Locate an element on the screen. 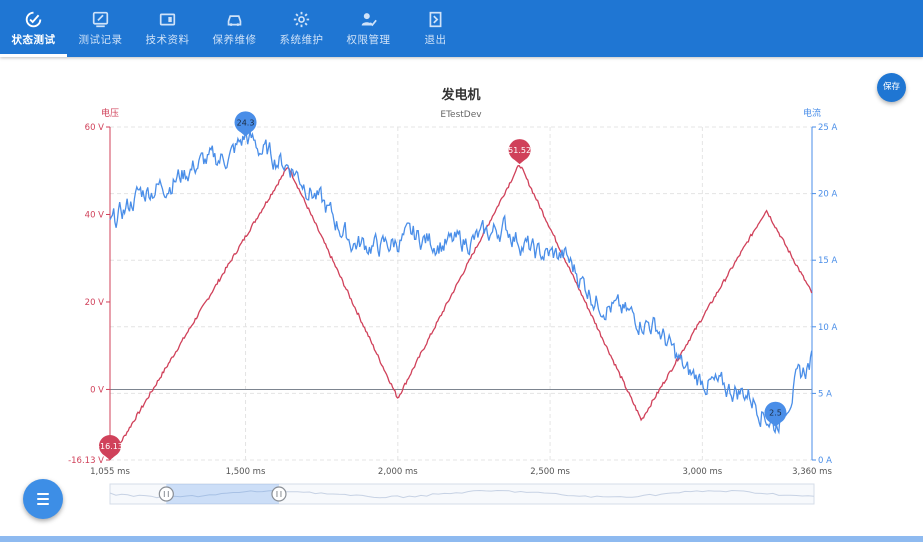  tab-label: 退出 is located at coordinates (435, 40).